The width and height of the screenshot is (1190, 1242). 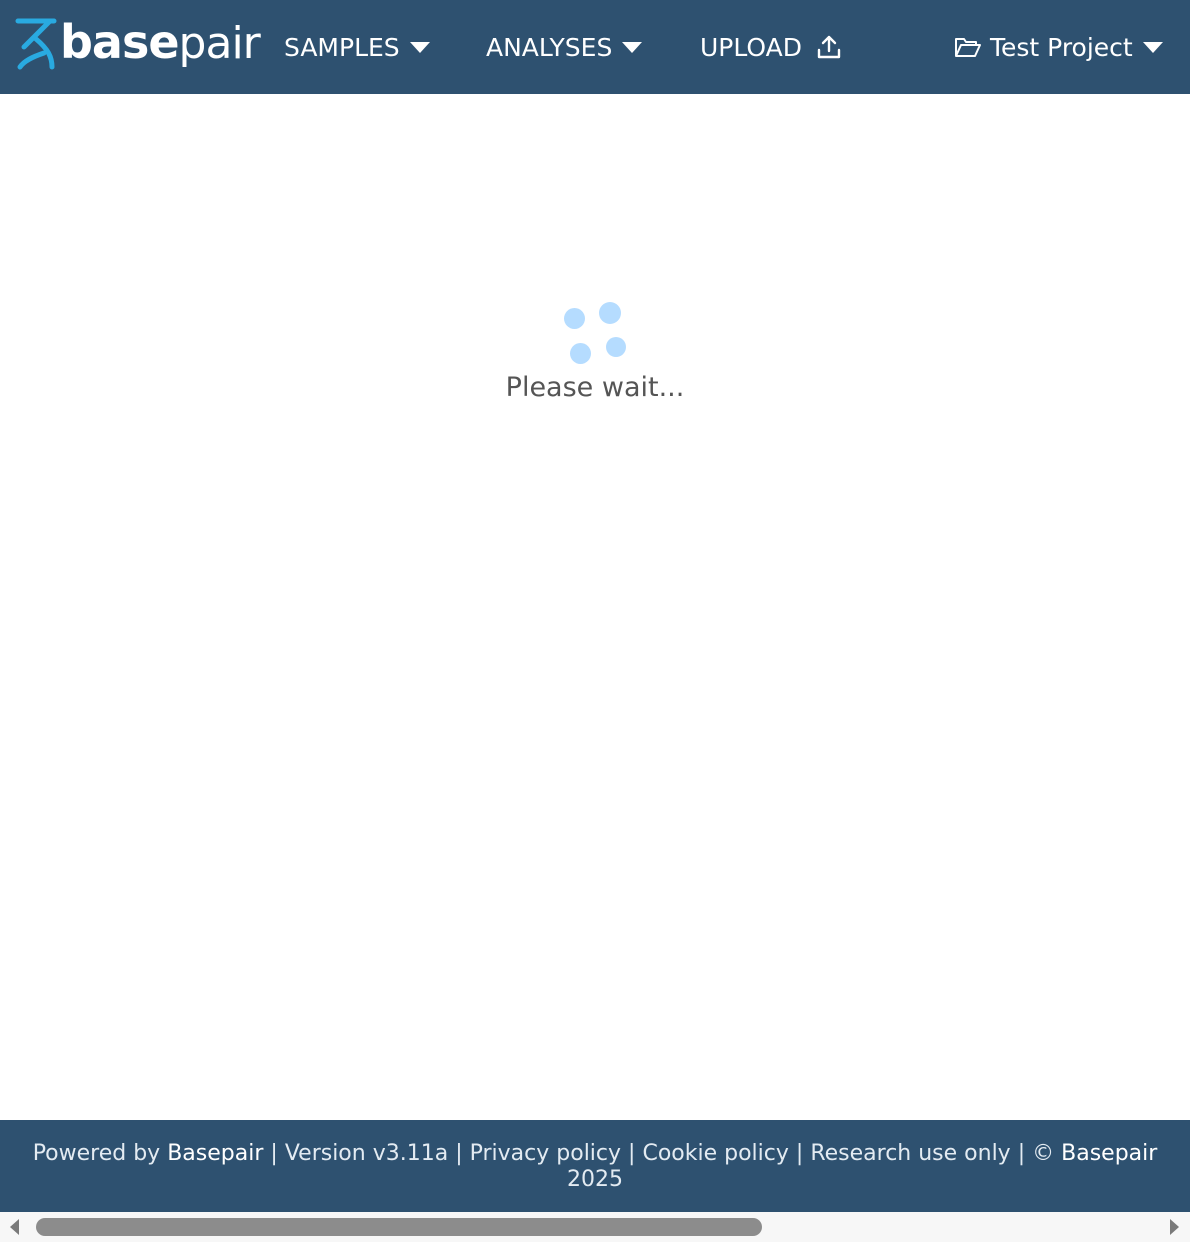 What do you see at coordinates (1174, 1227) in the screenshot?
I see `scroll-right-arrow-icon` at bounding box center [1174, 1227].